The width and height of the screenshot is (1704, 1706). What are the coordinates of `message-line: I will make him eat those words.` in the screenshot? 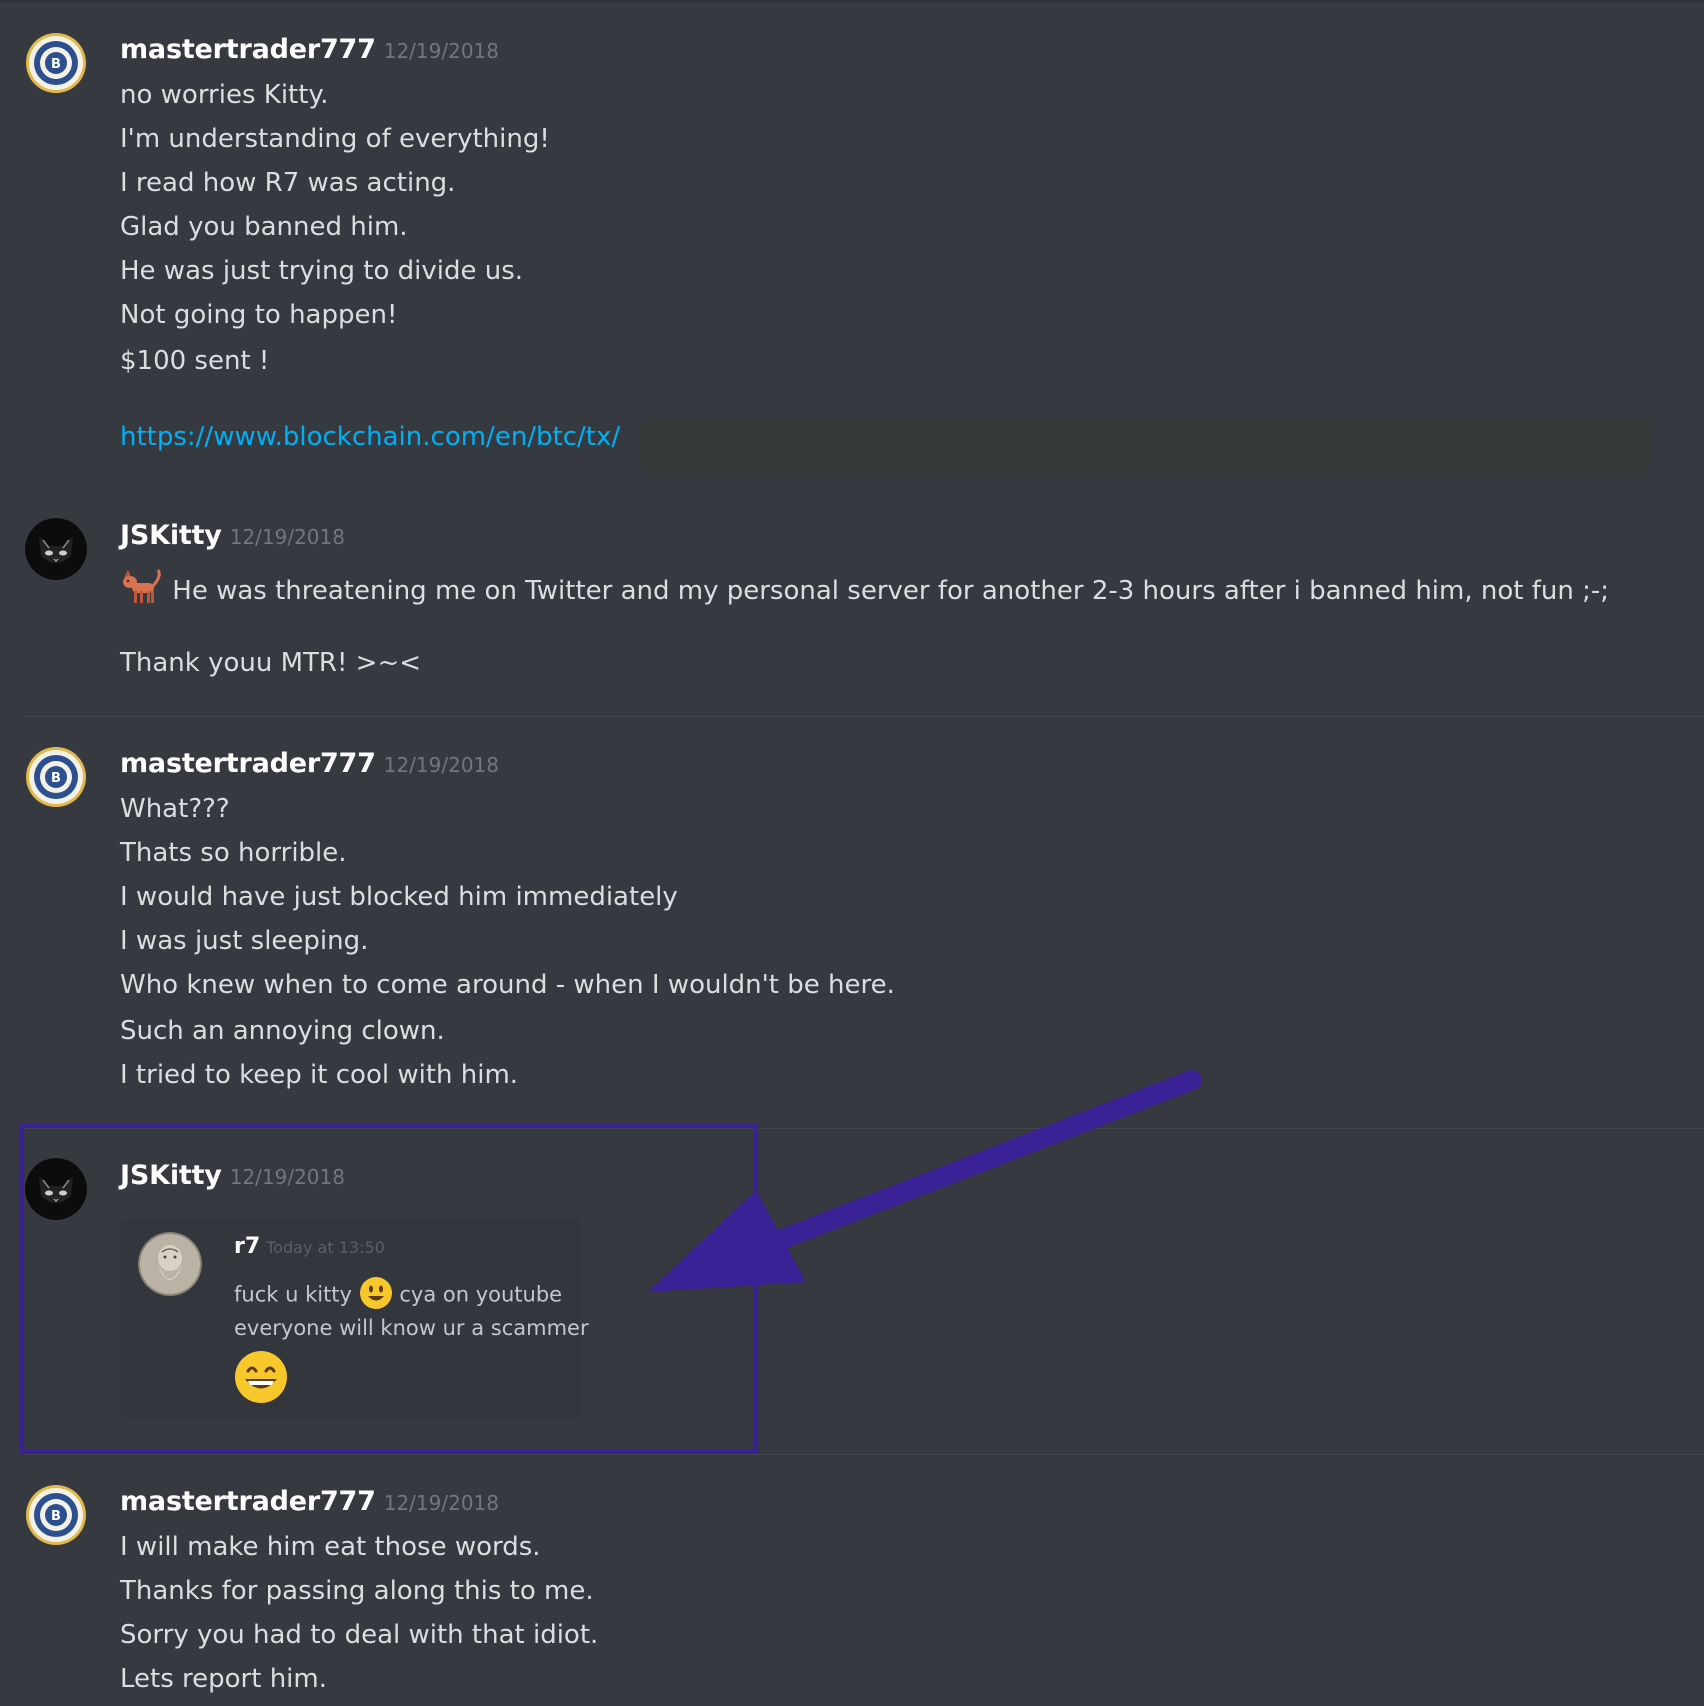 It's located at (330, 1547).